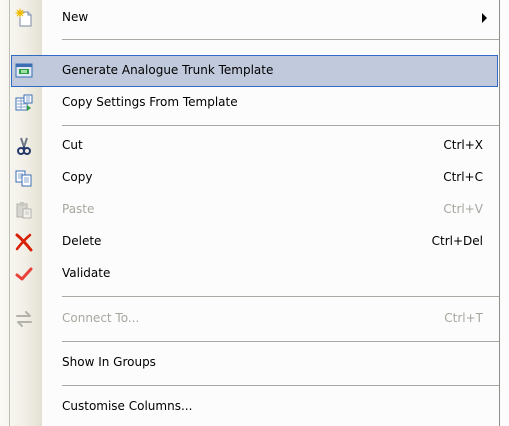  What do you see at coordinates (463, 209) in the screenshot?
I see `menu-item-shortcut: Ctrl+V` at bounding box center [463, 209].